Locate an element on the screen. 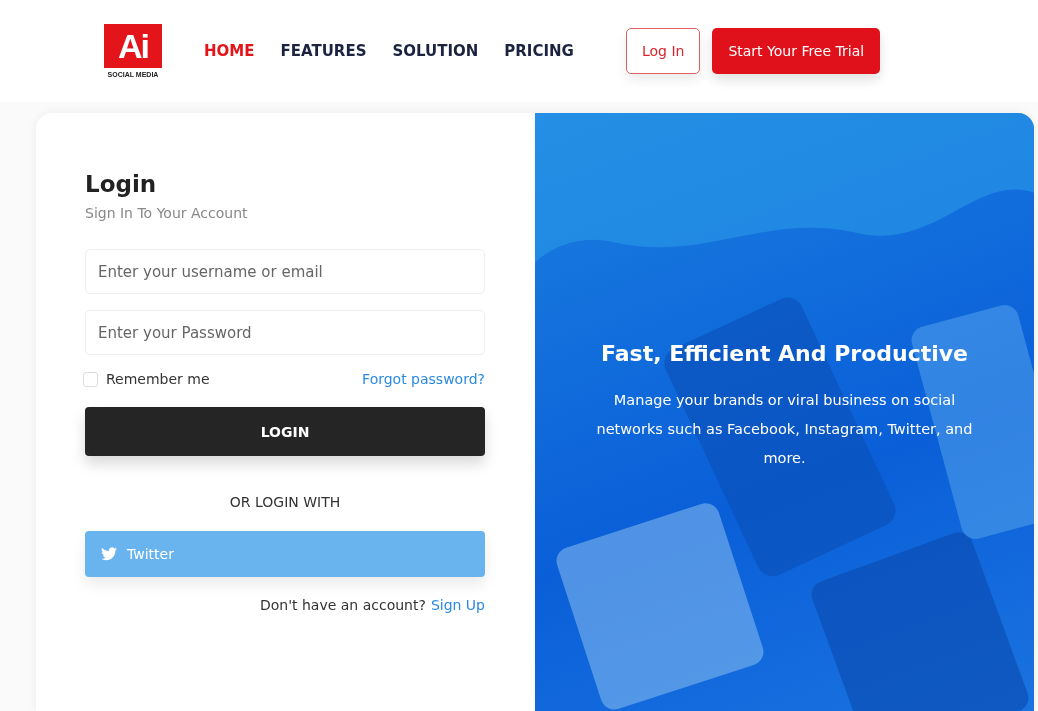  promo-title: Fast, Efficient And Productive is located at coordinates (784, 353).